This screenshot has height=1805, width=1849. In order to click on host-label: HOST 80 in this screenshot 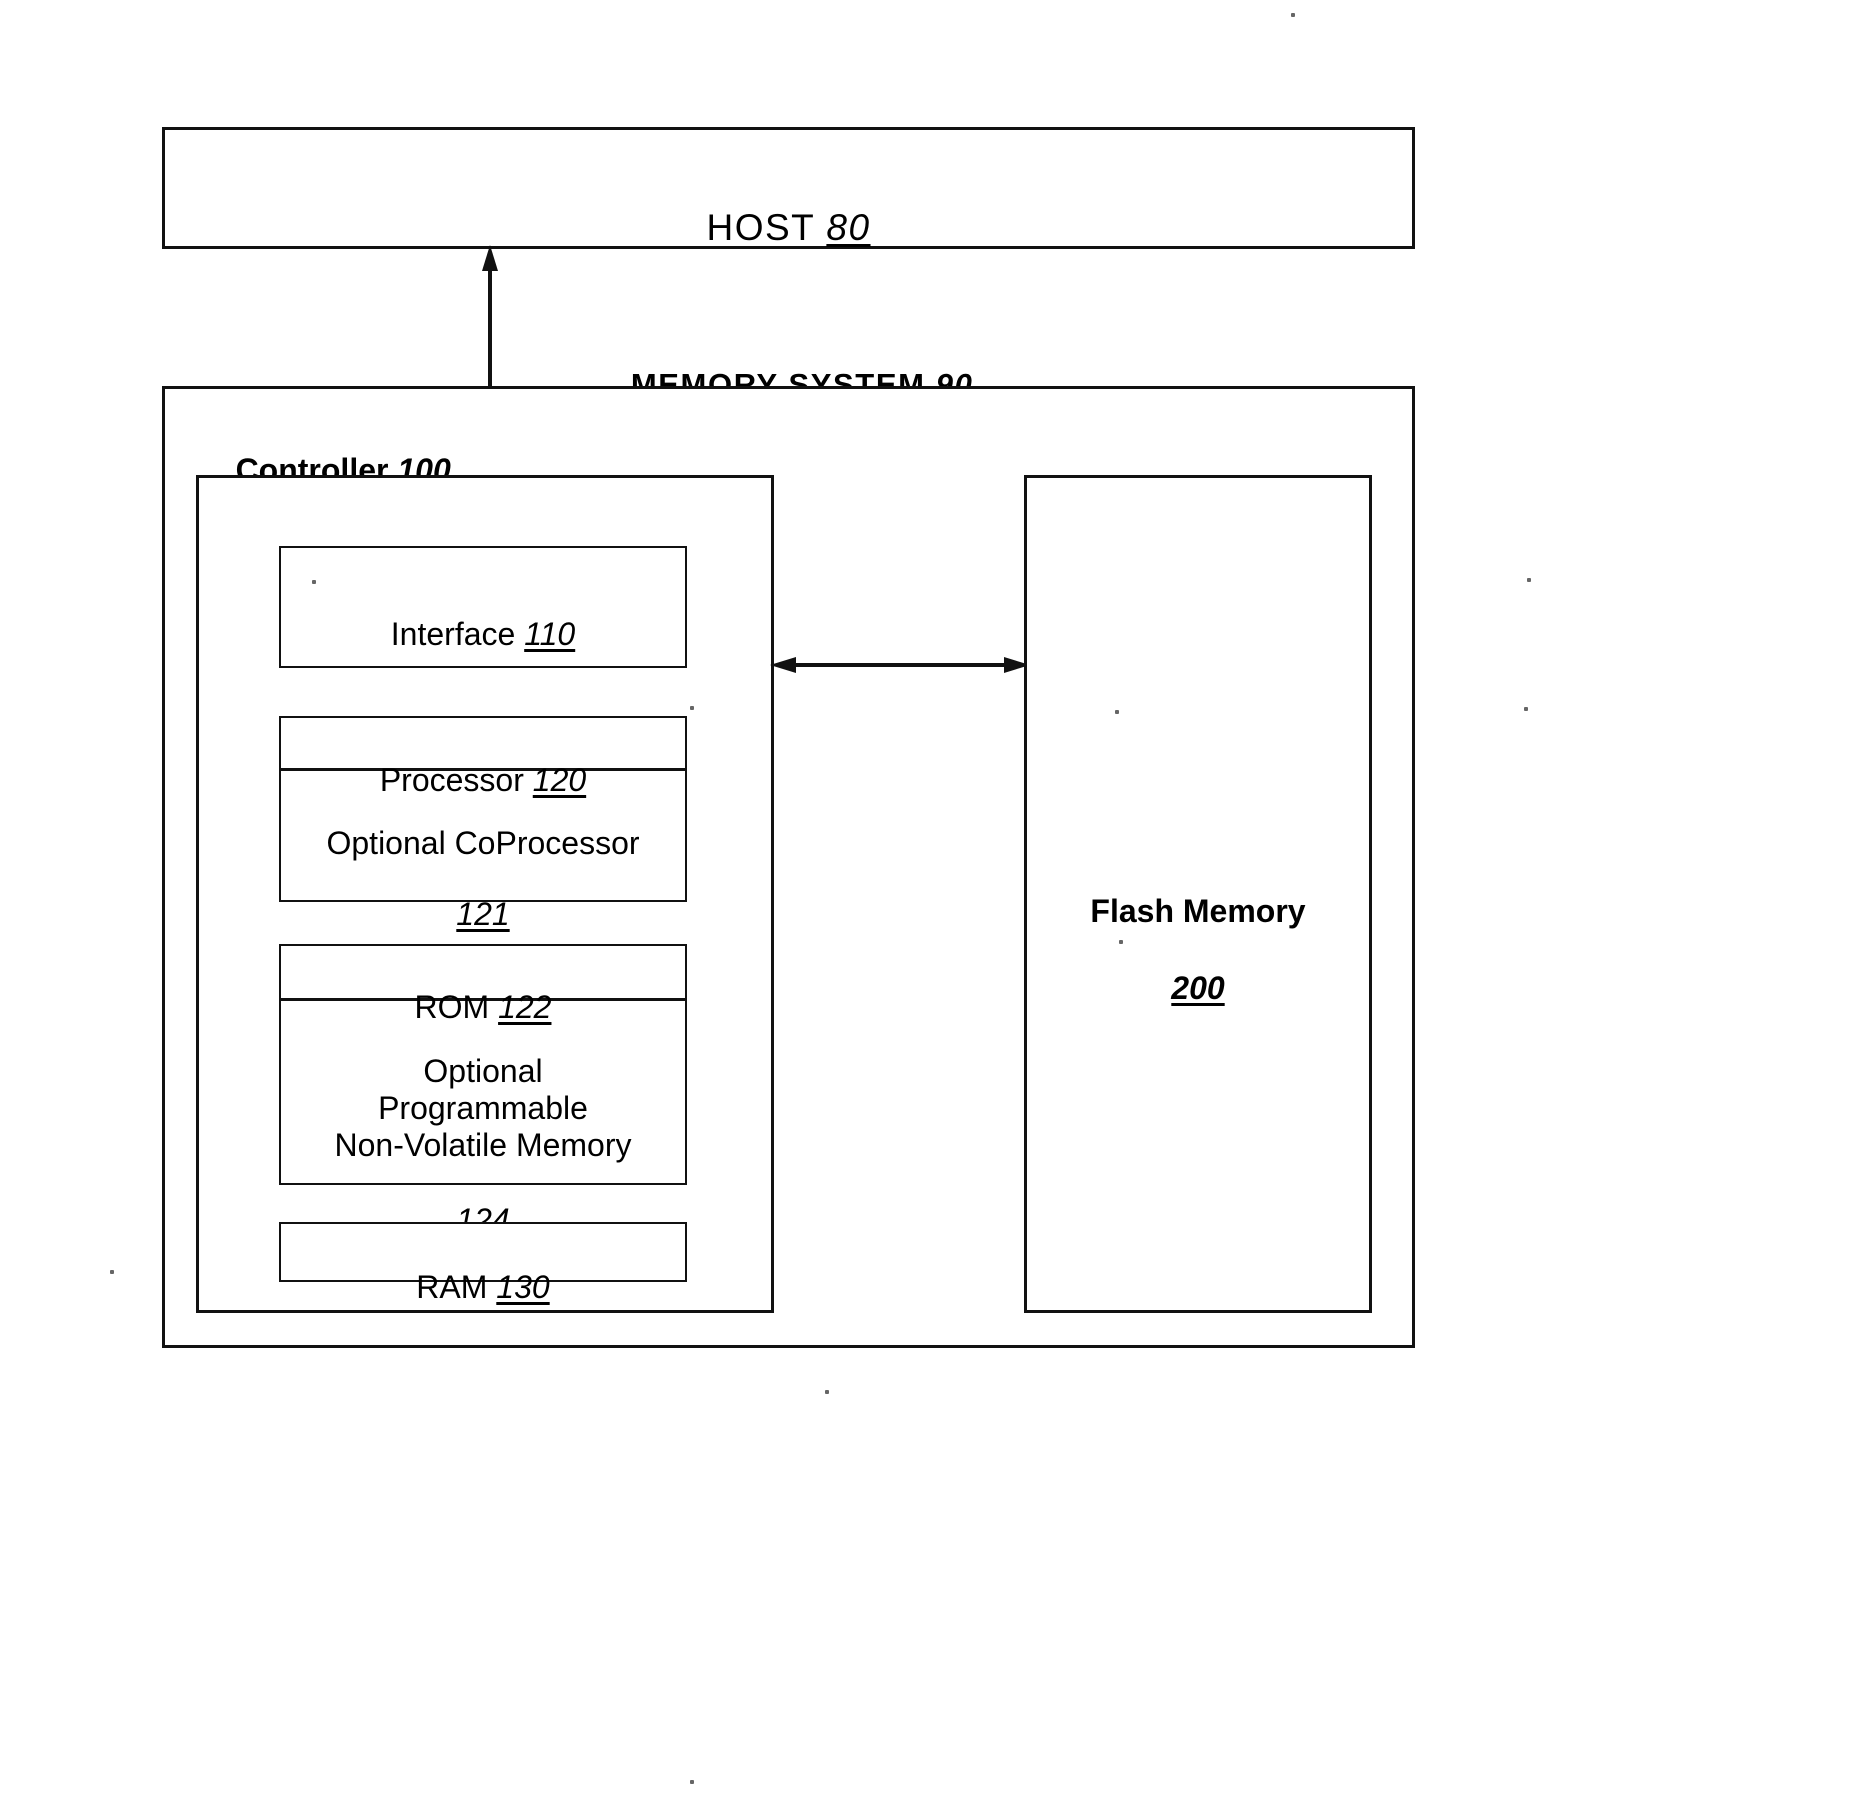, I will do `click(788, 207)`.